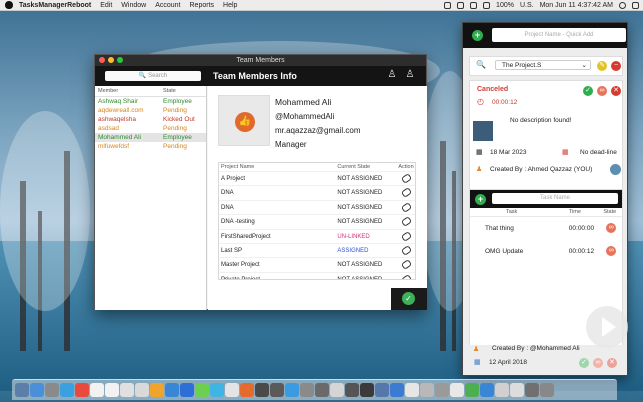 The height and width of the screenshot is (402, 643). Describe the element at coordinates (588, 91) in the screenshot. I see `complete-button: ✓` at that location.